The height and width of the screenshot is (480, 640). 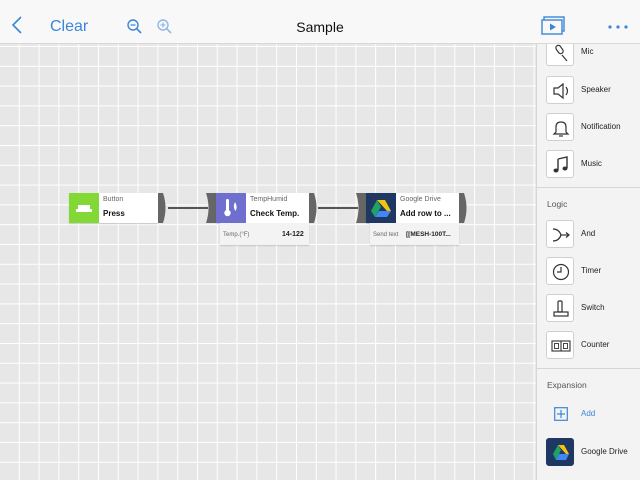 I want to click on palette-item-speaker: Speaker, so click(x=588, y=91).